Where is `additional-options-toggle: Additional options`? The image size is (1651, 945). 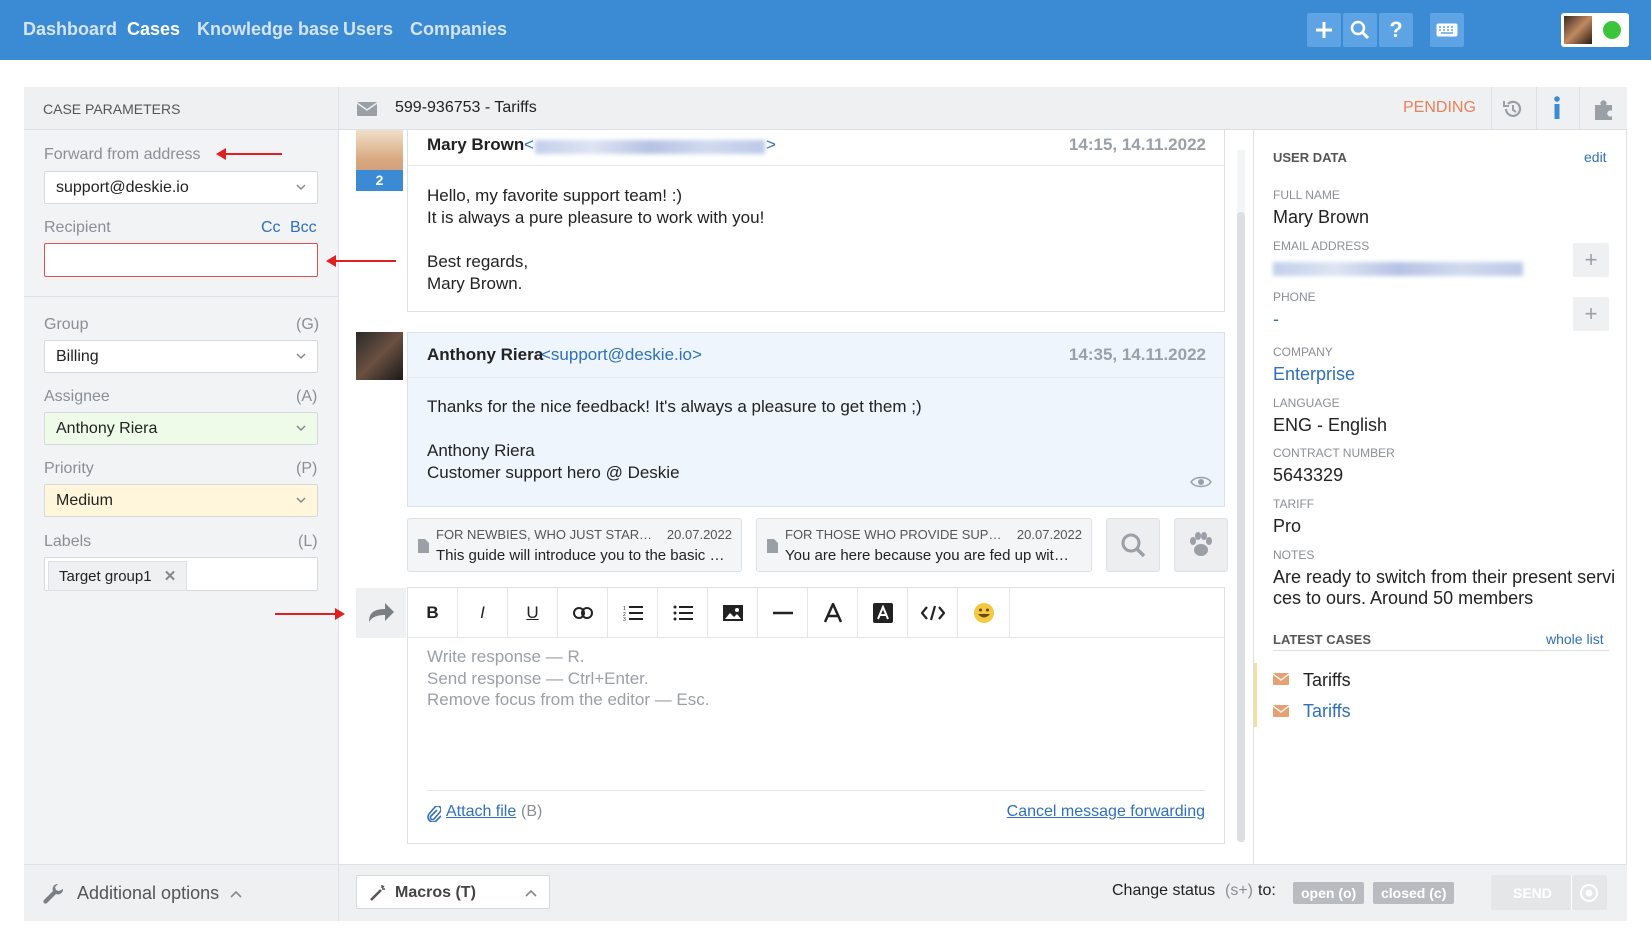 additional-options-toggle: Additional options is located at coordinates (181, 892).